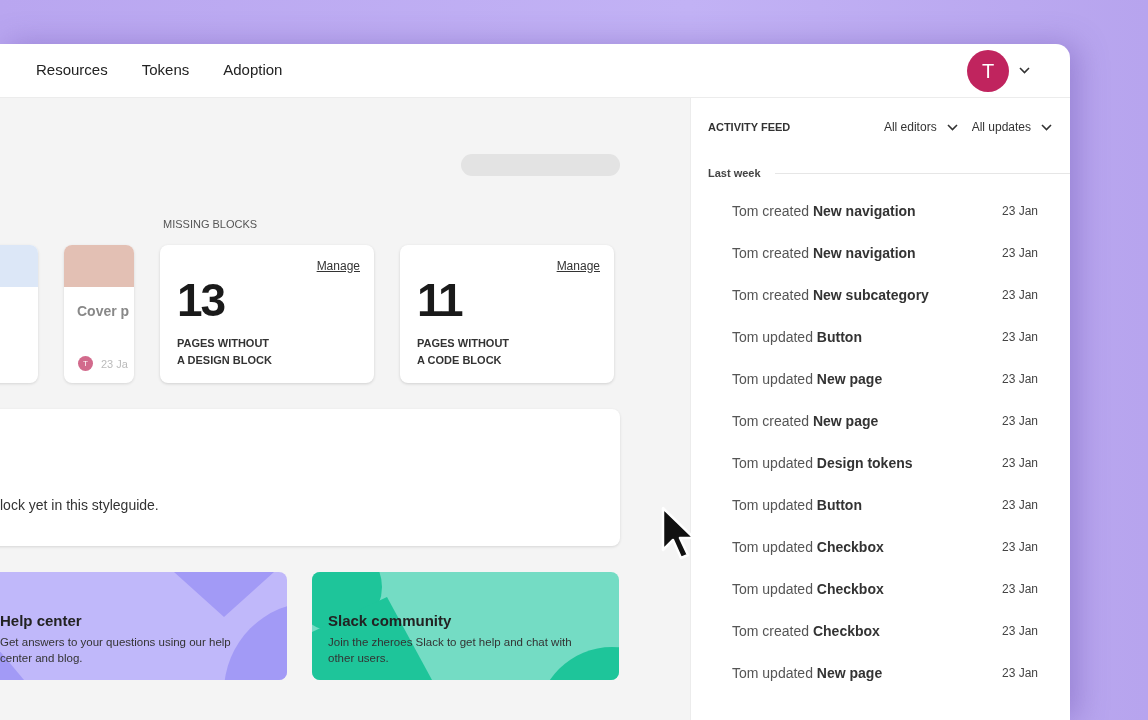 This screenshot has height=720, width=1148. What do you see at coordinates (225, 351) in the screenshot?
I see `metric-label: PAGES WITHOUT A DESIGN BLOCK` at bounding box center [225, 351].